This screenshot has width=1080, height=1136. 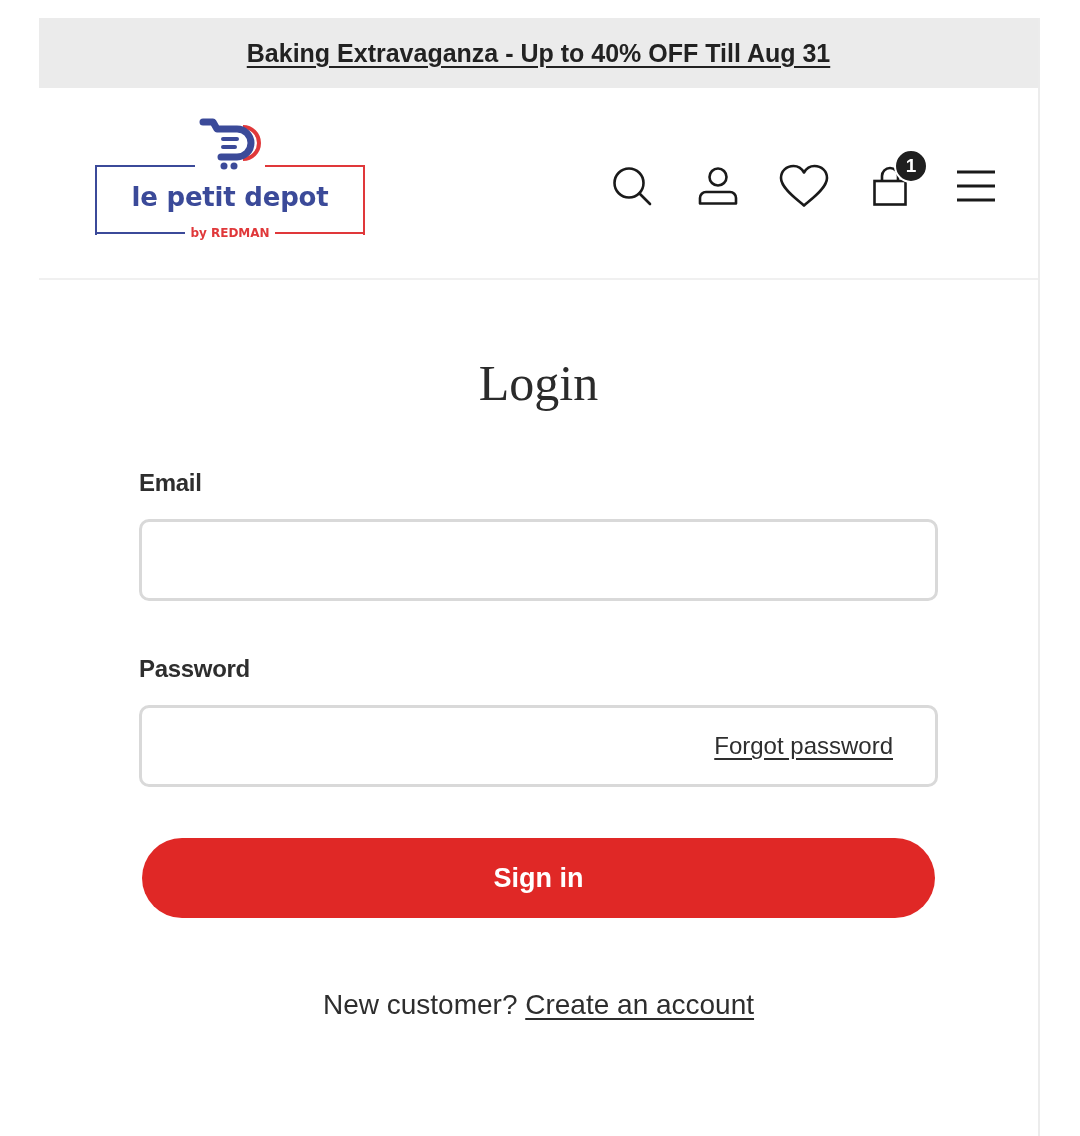 I want to click on create-account-link: Create an account, so click(x=640, y=1004).